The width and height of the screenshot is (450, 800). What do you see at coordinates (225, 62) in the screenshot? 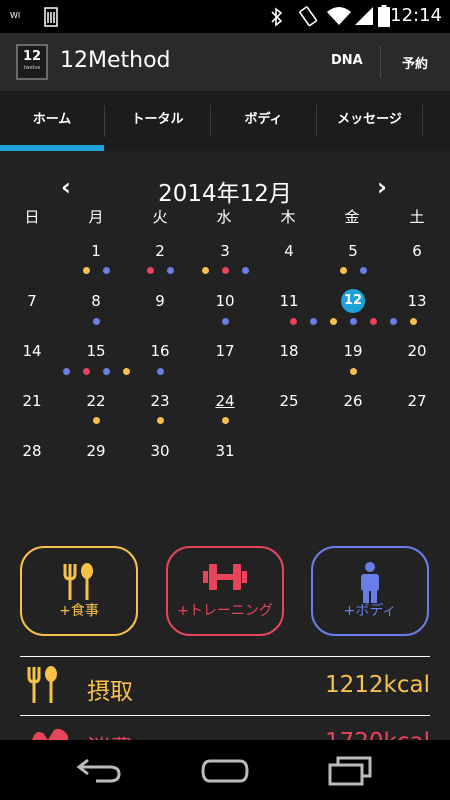
I see `action-bar: 12 twelve 12Method DNA 予約` at bounding box center [225, 62].